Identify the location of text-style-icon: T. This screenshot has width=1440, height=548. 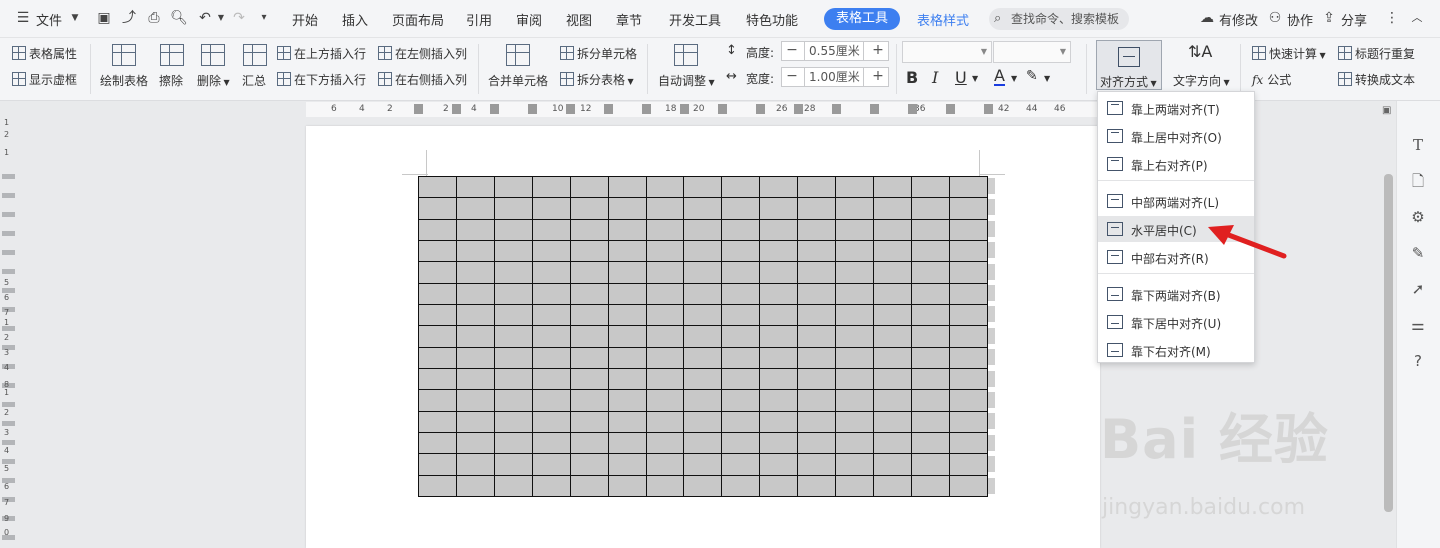
(1418, 145).